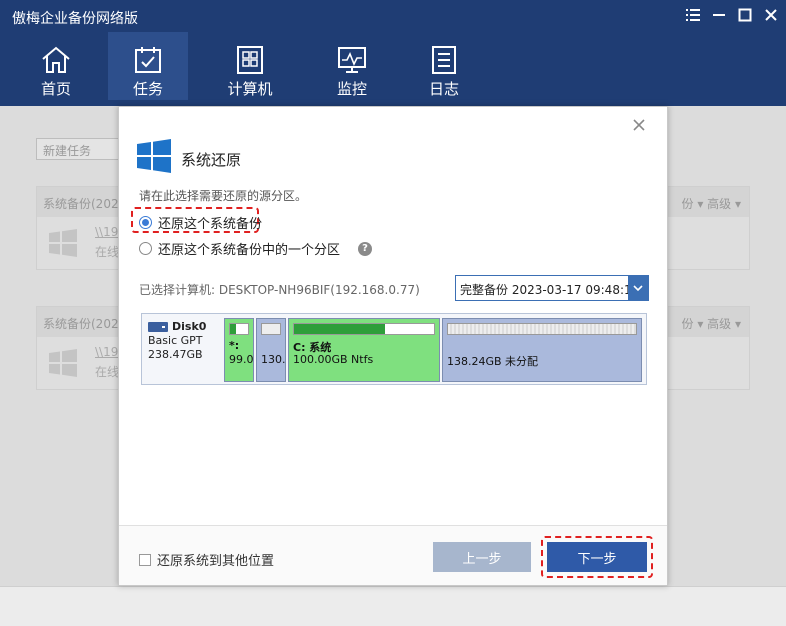 The width and height of the screenshot is (786, 626). What do you see at coordinates (732, 15) in the screenshot?
I see `window-controls` at bounding box center [732, 15].